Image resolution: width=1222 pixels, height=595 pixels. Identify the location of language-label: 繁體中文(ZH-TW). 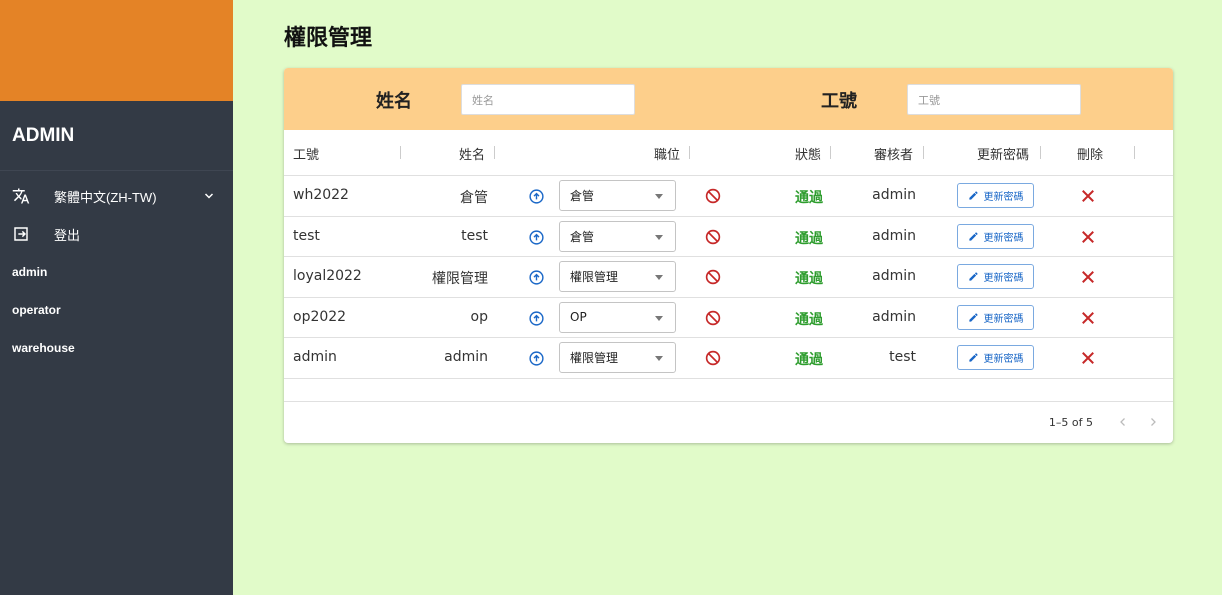
(105, 197).